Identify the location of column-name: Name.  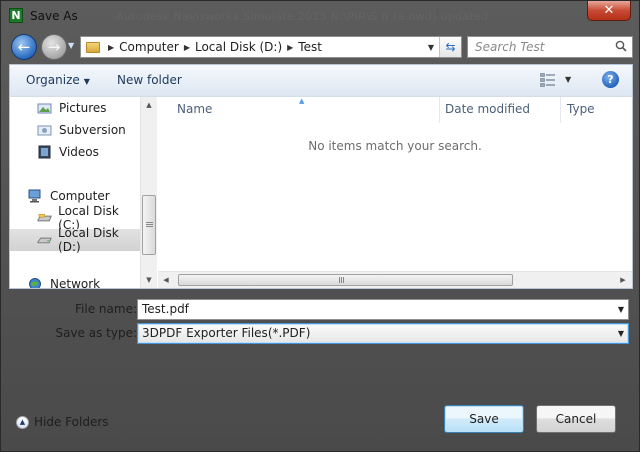
(194, 109).